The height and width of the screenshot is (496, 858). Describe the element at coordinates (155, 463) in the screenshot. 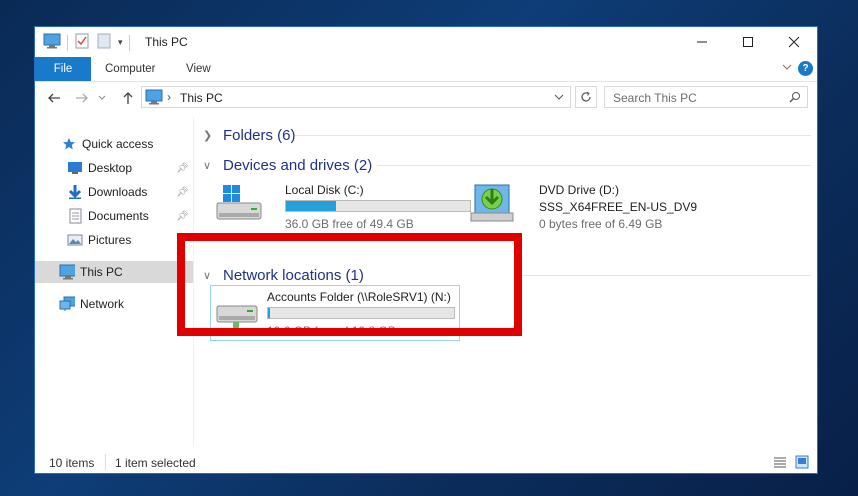

I see `selection-count: 1 item selected` at that location.